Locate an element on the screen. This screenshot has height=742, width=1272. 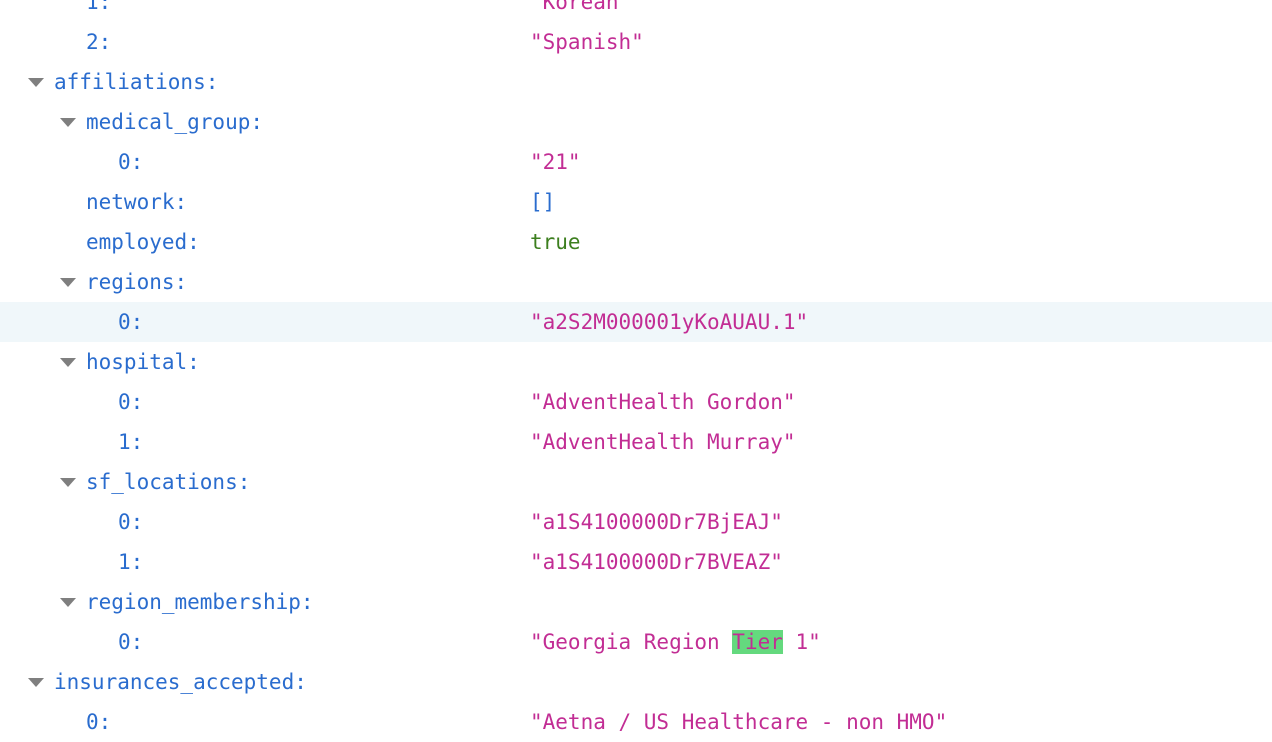
value-text: 1" is located at coordinates (801, 642).